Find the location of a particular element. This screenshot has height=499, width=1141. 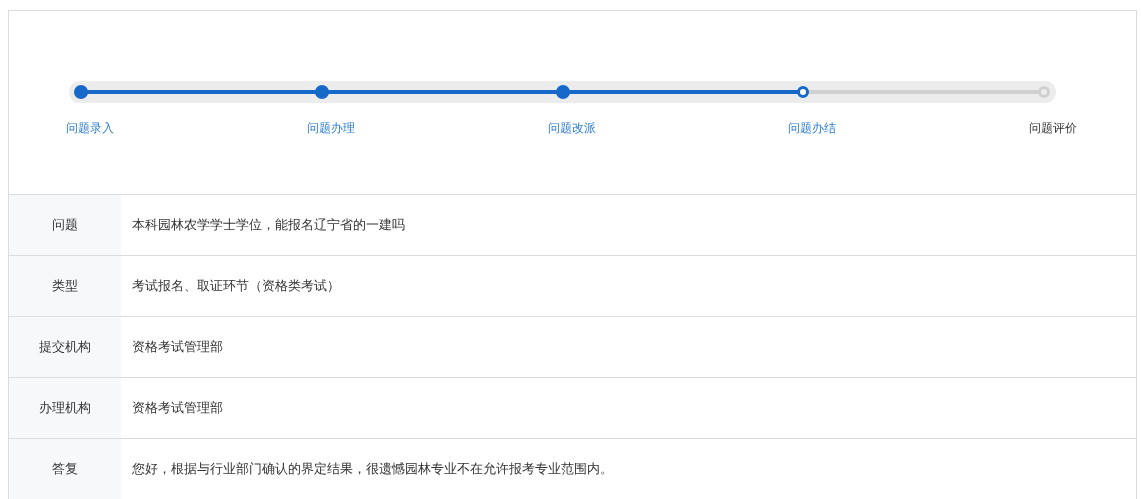

field-label: 办理机构 is located at coordinates (65, 408).